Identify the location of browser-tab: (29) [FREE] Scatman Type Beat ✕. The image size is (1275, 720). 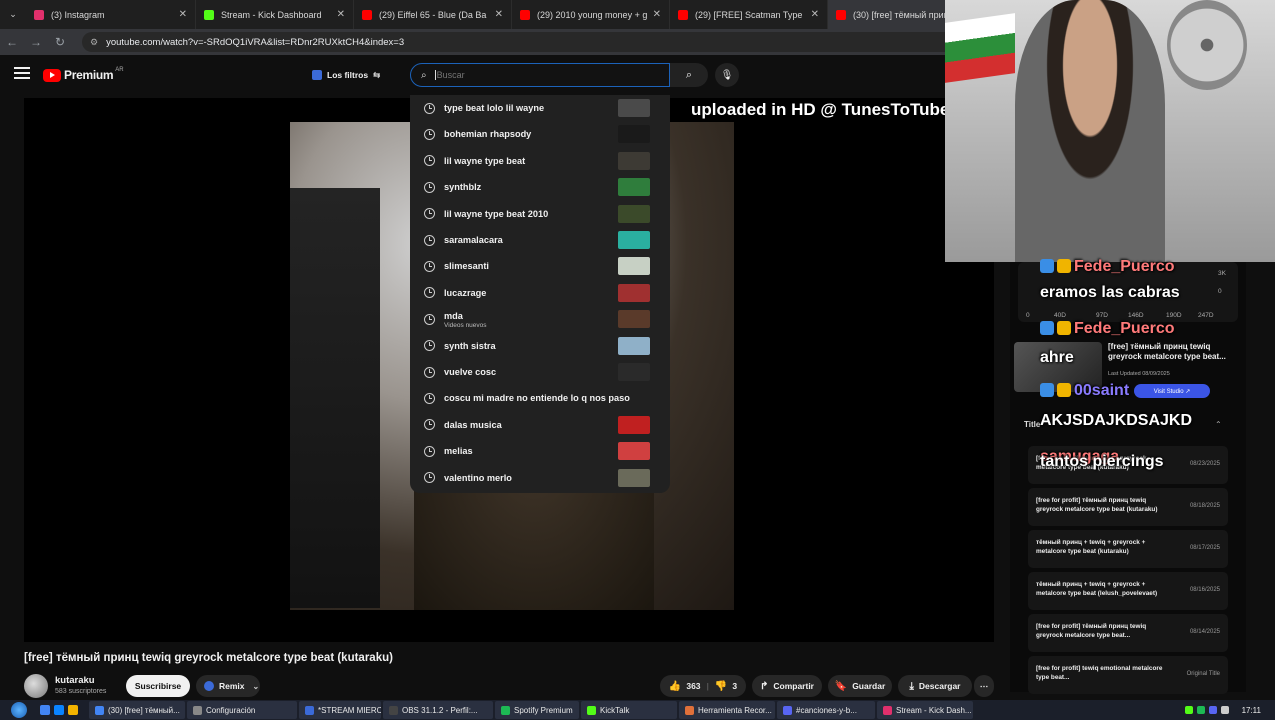
(749, 14).